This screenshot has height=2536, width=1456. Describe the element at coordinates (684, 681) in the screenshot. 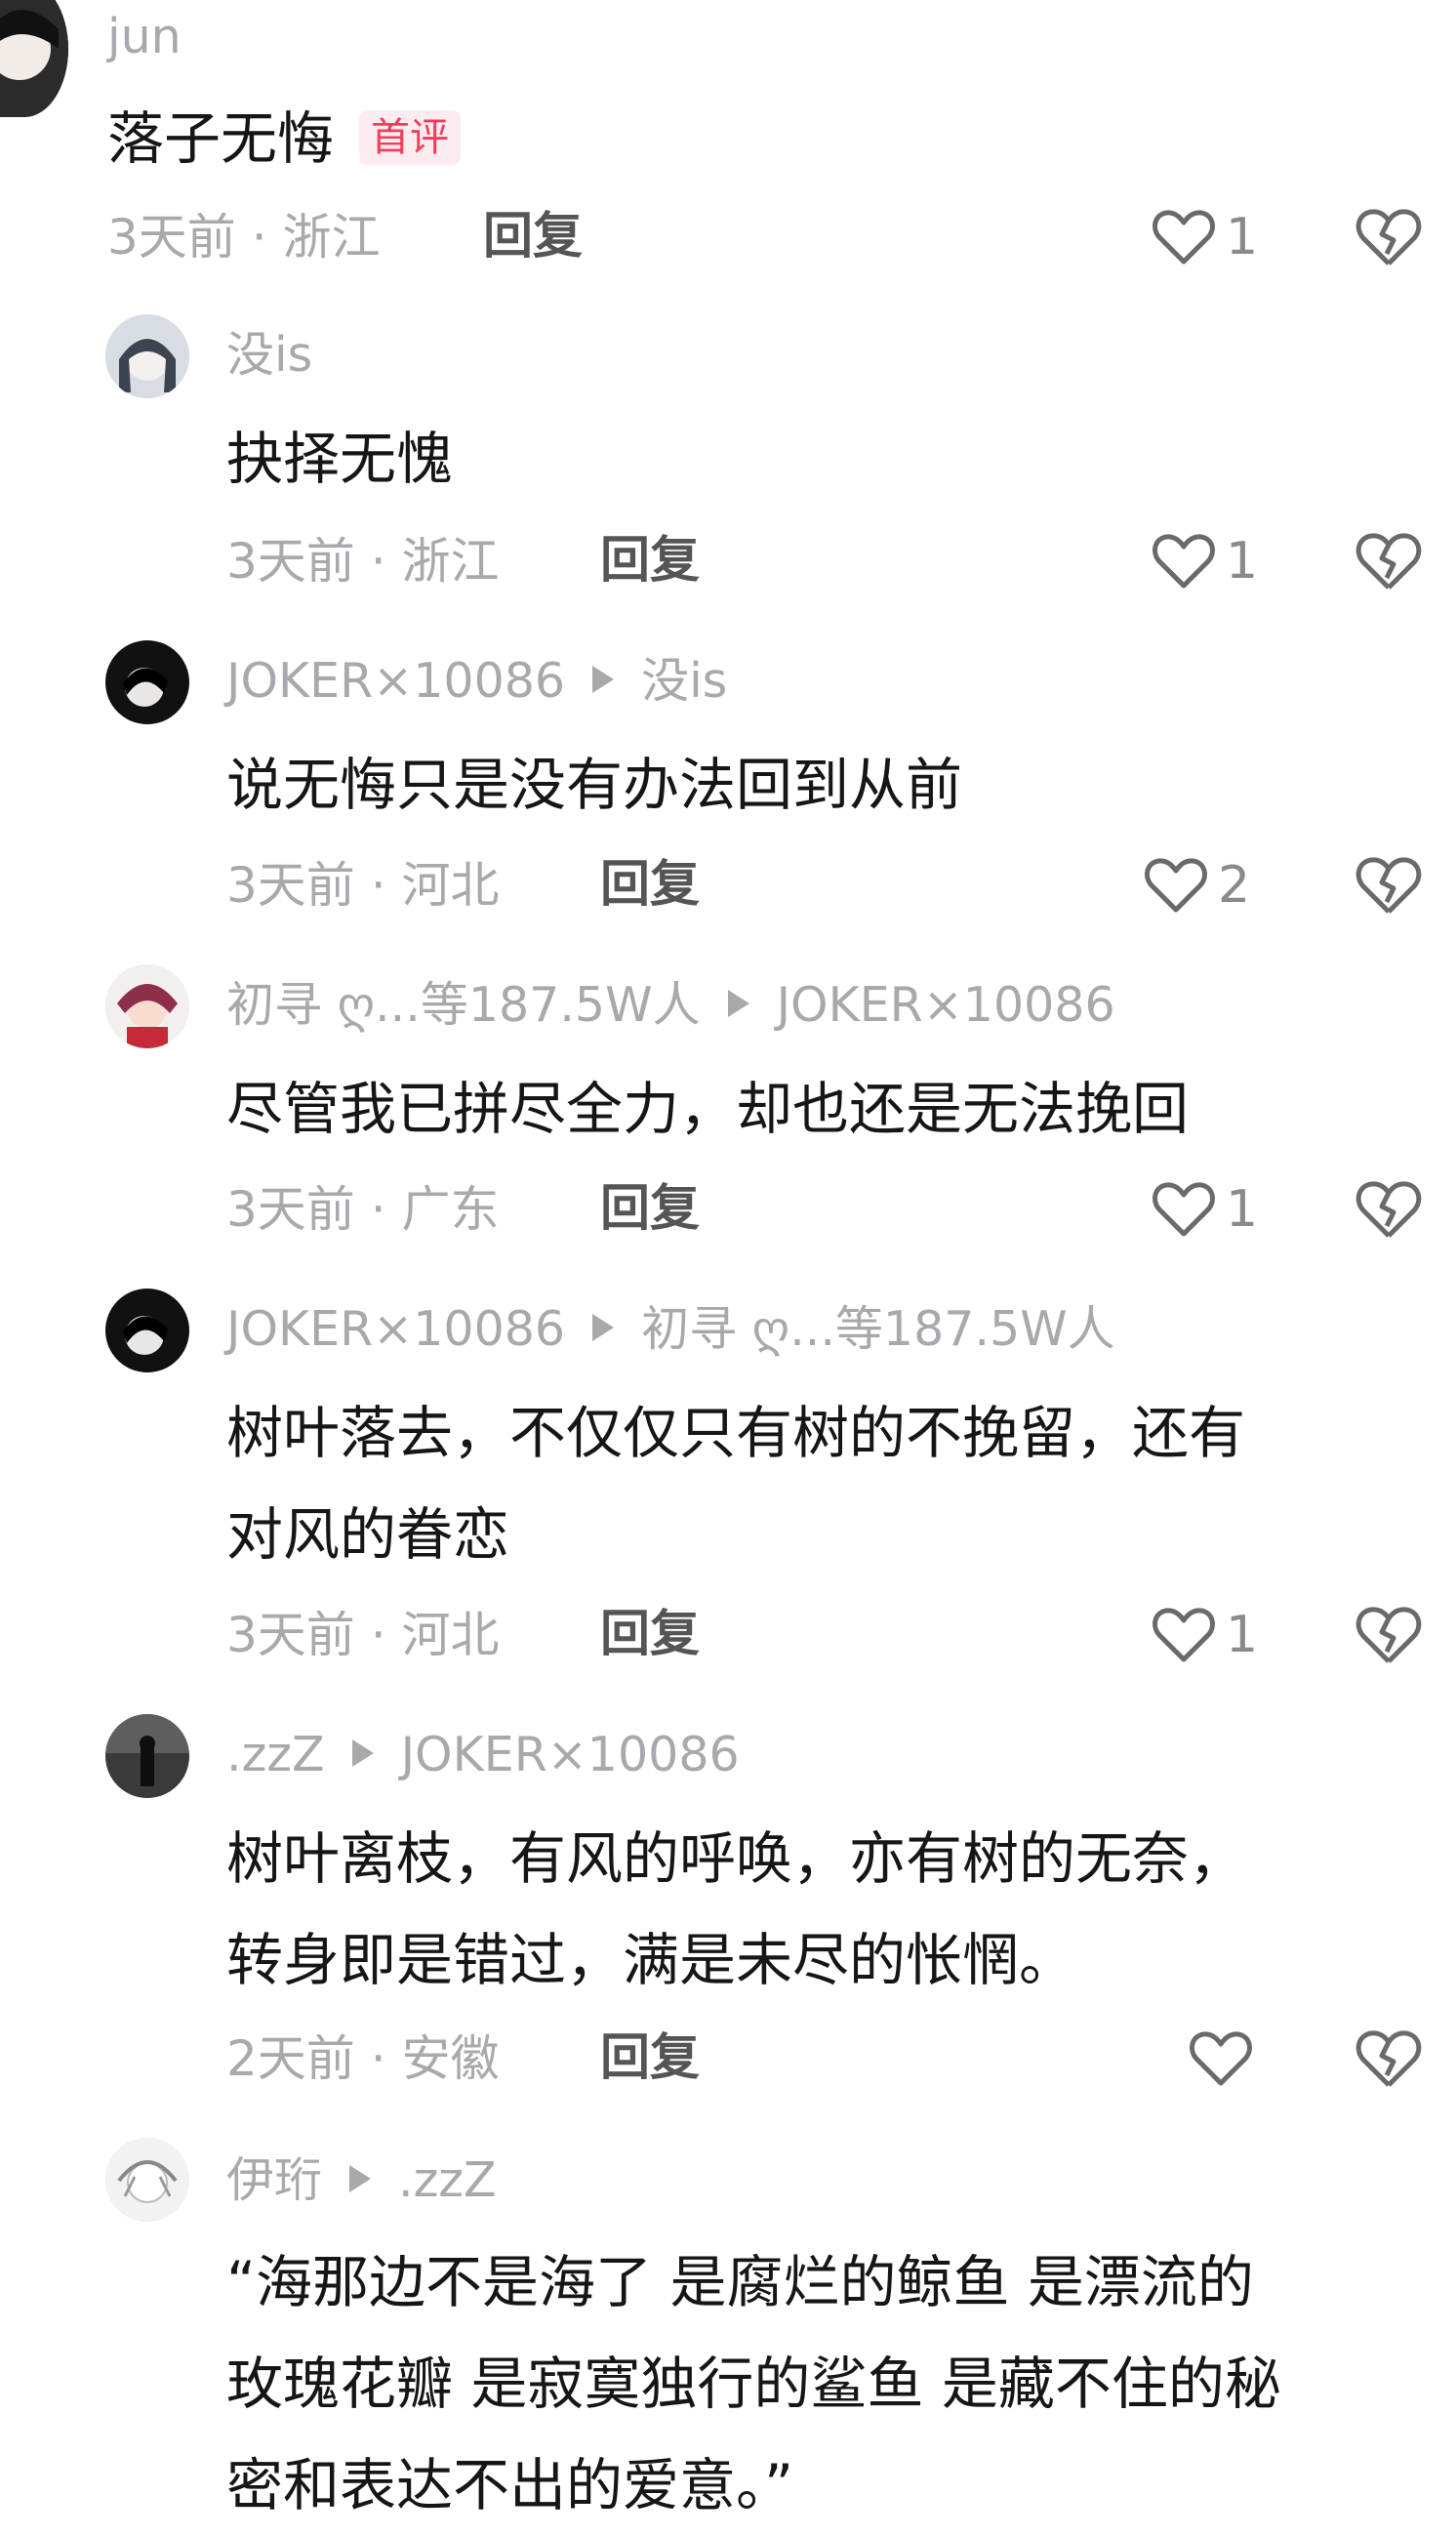

I see `reply-to-username: 没is` at that location.